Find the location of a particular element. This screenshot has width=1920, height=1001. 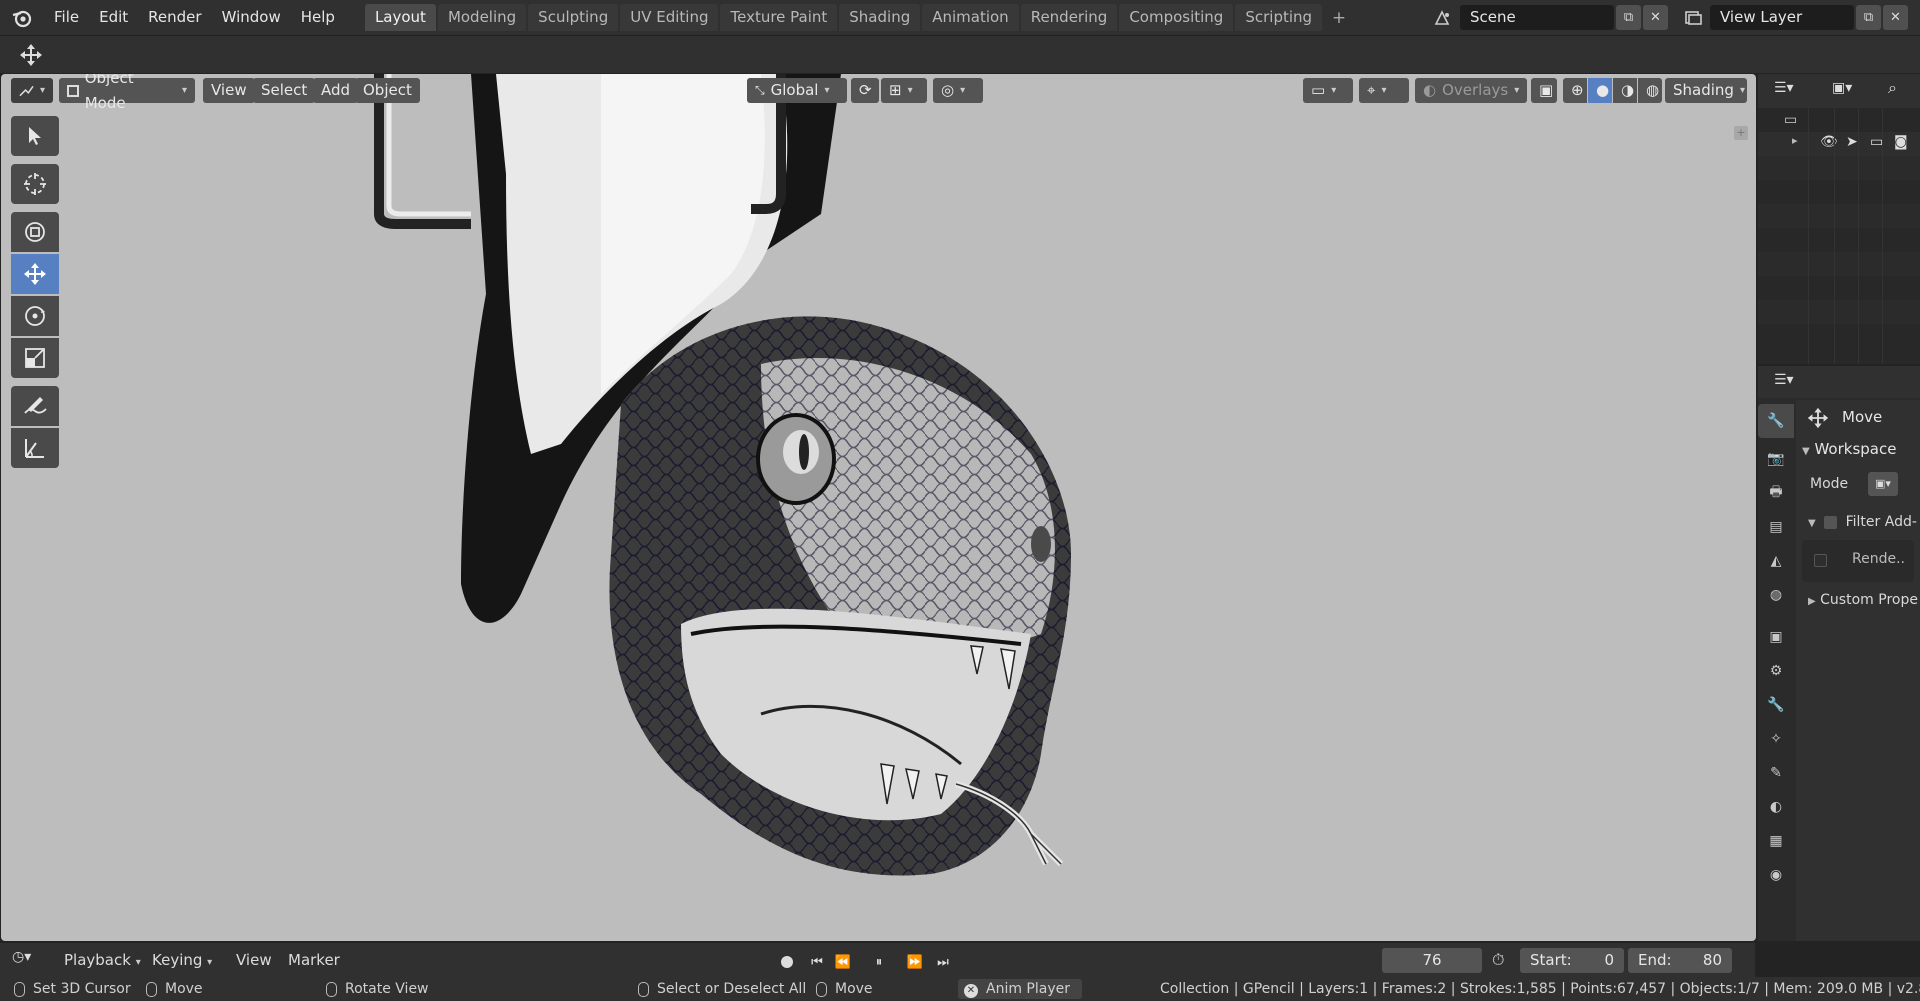

measure-tool-icon is located at coordinates (35, 448).